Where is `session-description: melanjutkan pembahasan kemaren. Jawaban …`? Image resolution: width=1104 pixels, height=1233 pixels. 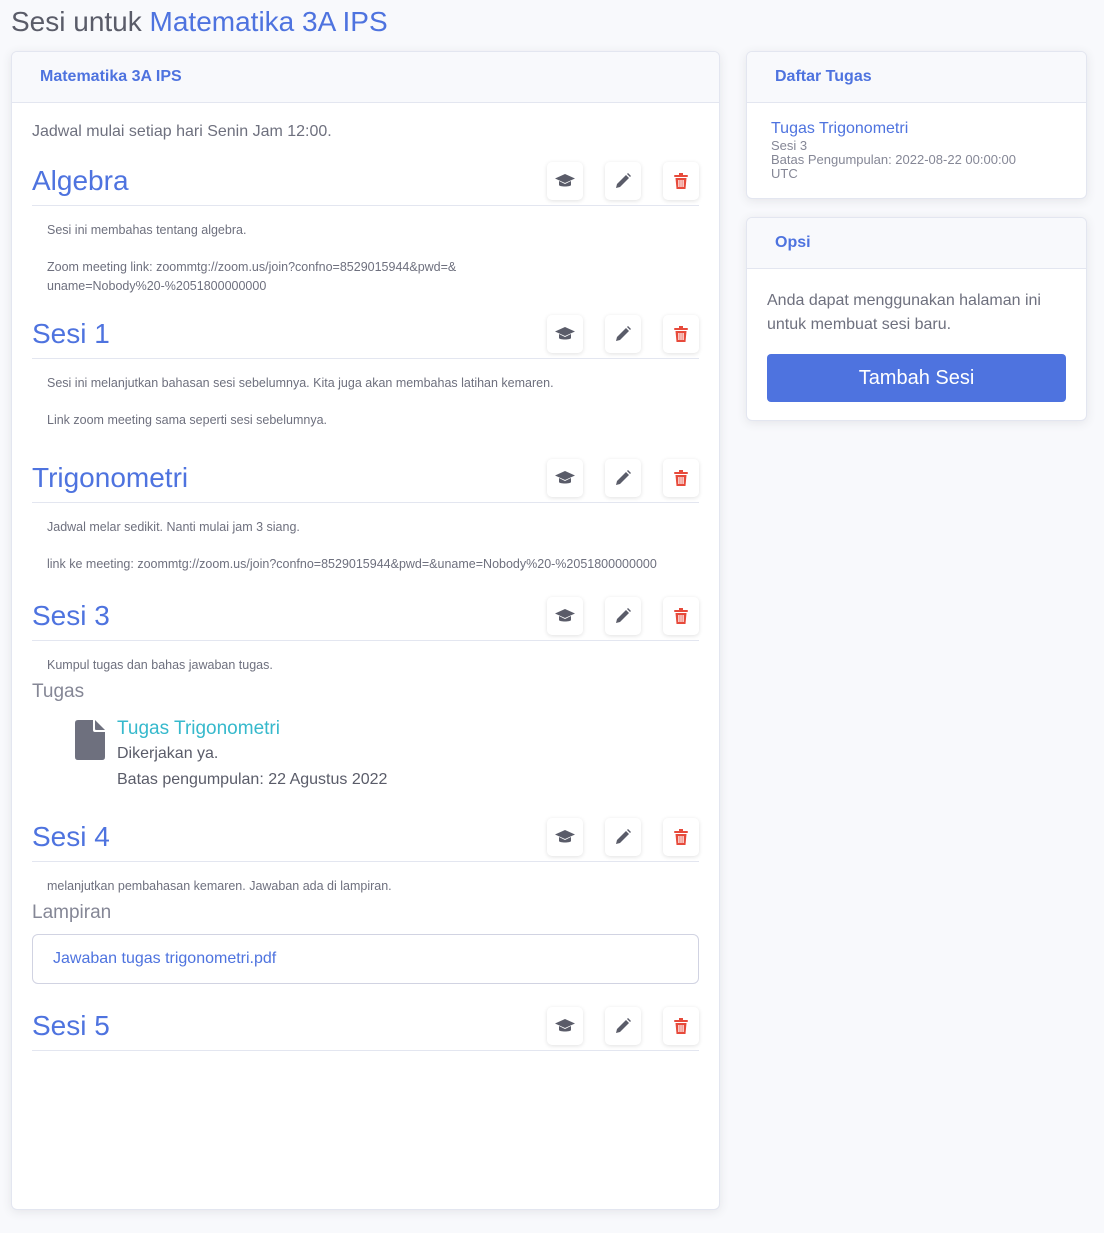
session-description: melanjutkan pembahasan kemaren. Jawaban … is located at coordinates (365, 879).